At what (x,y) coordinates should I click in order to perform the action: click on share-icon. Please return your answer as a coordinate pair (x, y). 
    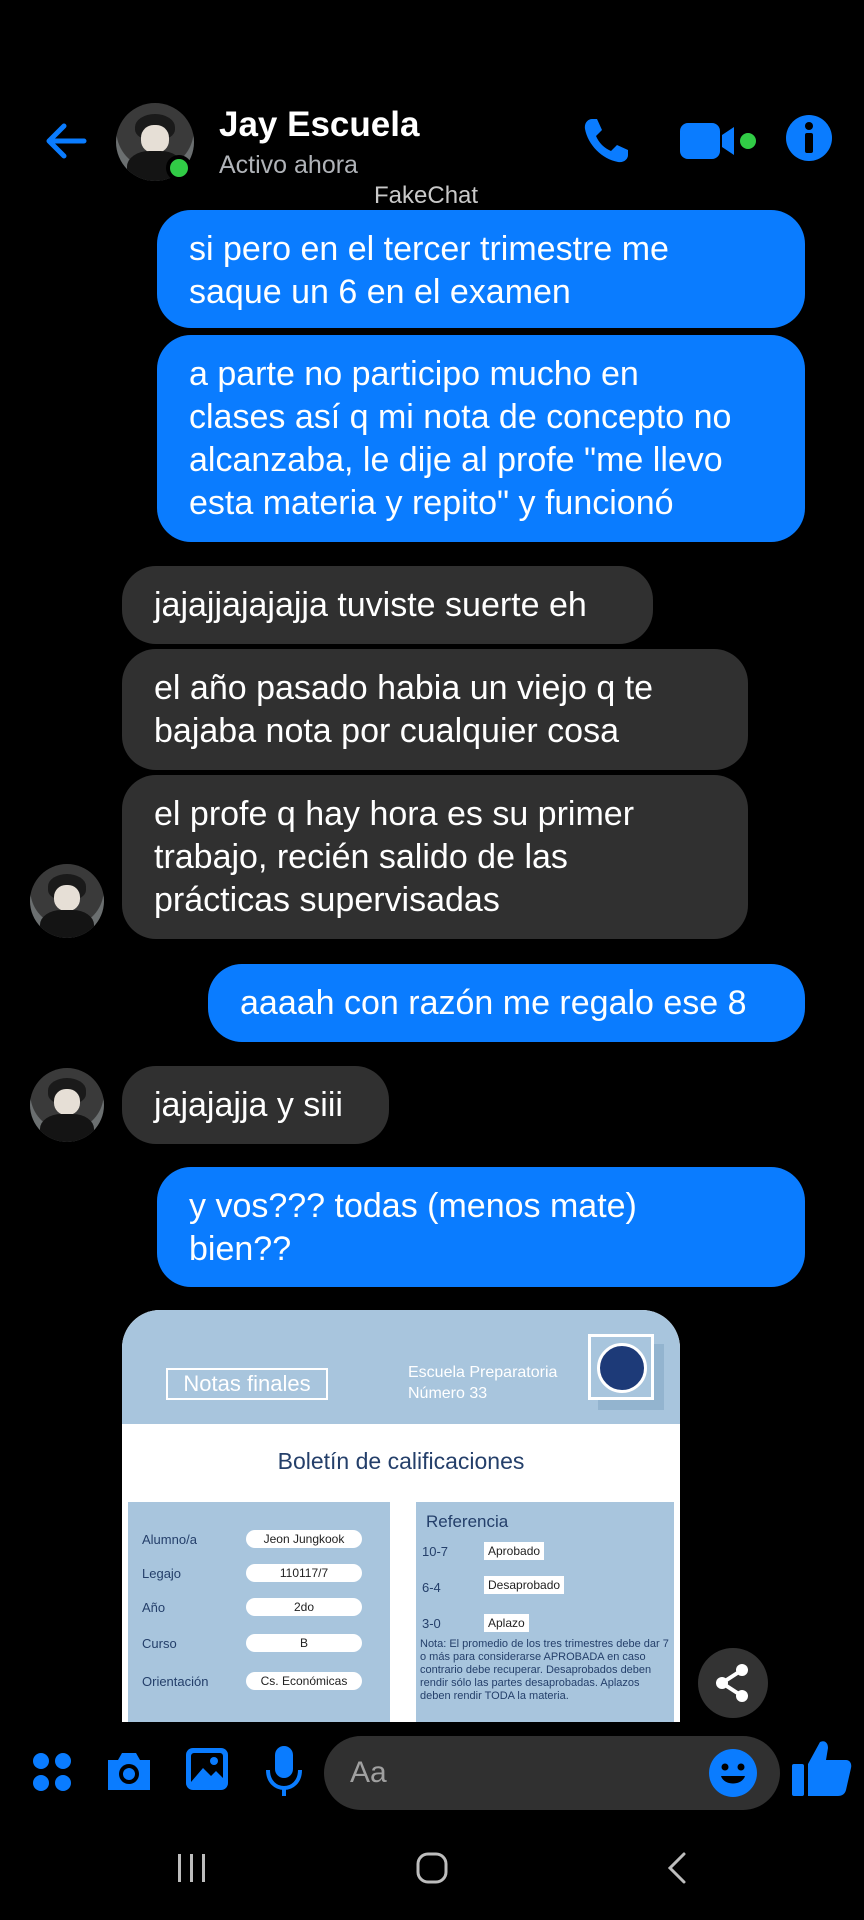
    Looking at the image, I should click on (732, 1683).